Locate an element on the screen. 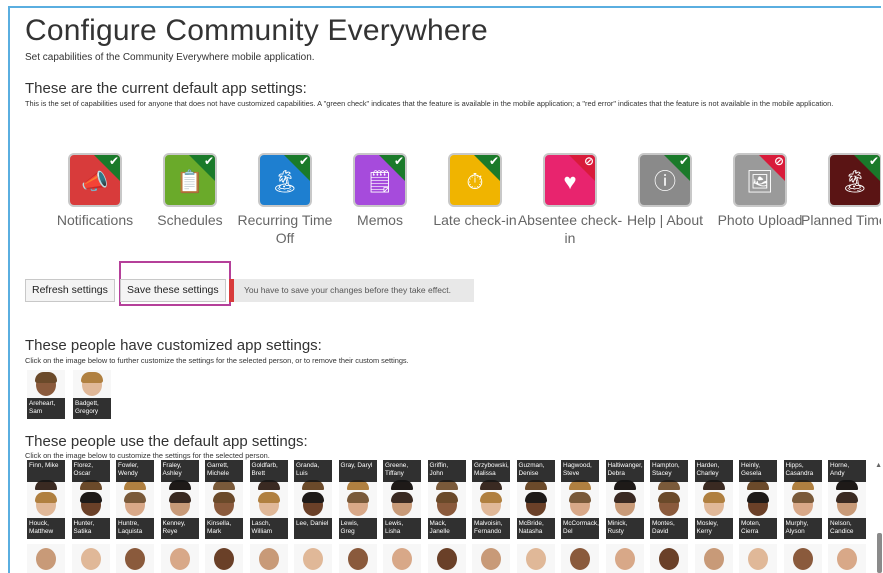 Image resolution: width=883 pixels, height=573 pixels. person-thumbnail: Mosley, Kerry is located at coordinates (713, 514).